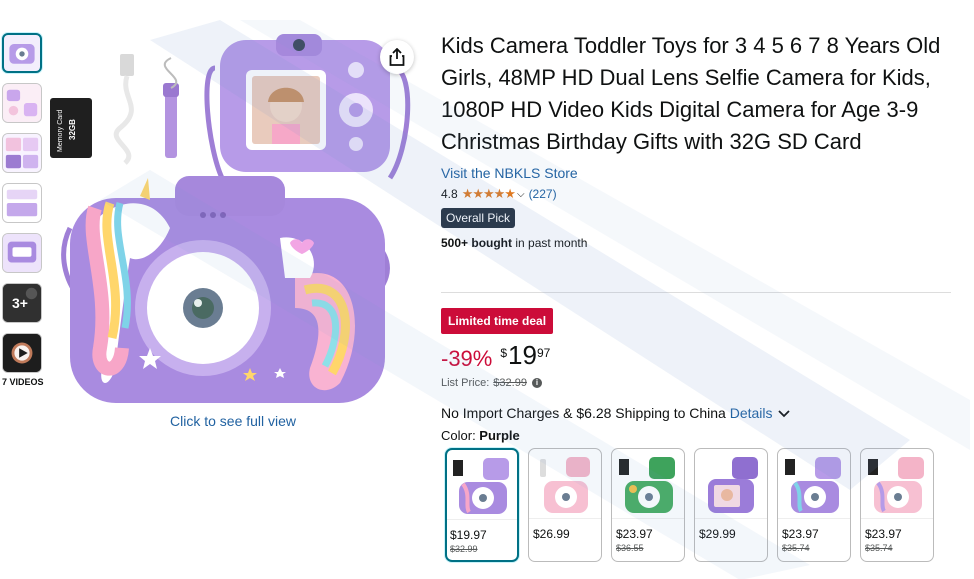  Describe the element at coordinates (697, 243) in the screenshot. I see `bought-count: 500+ bought in past month` at that location.